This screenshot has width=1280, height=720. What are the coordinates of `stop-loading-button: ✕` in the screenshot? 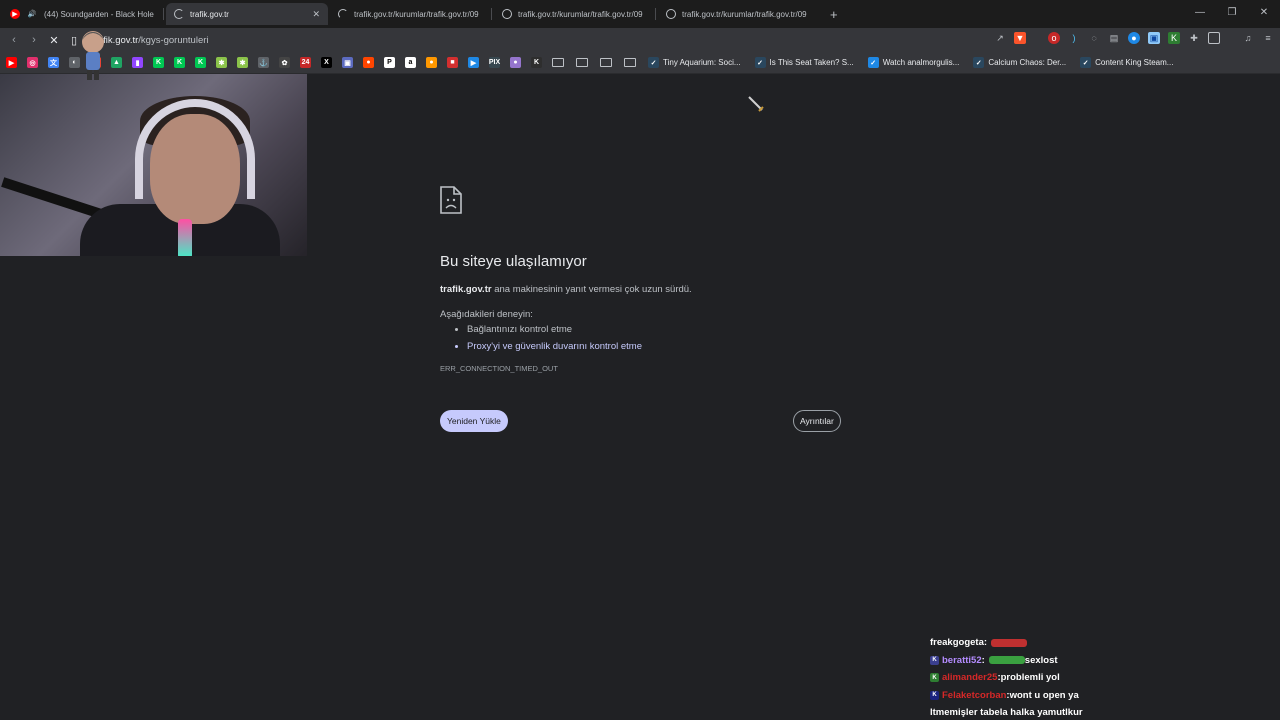 It's located at (54, 40).